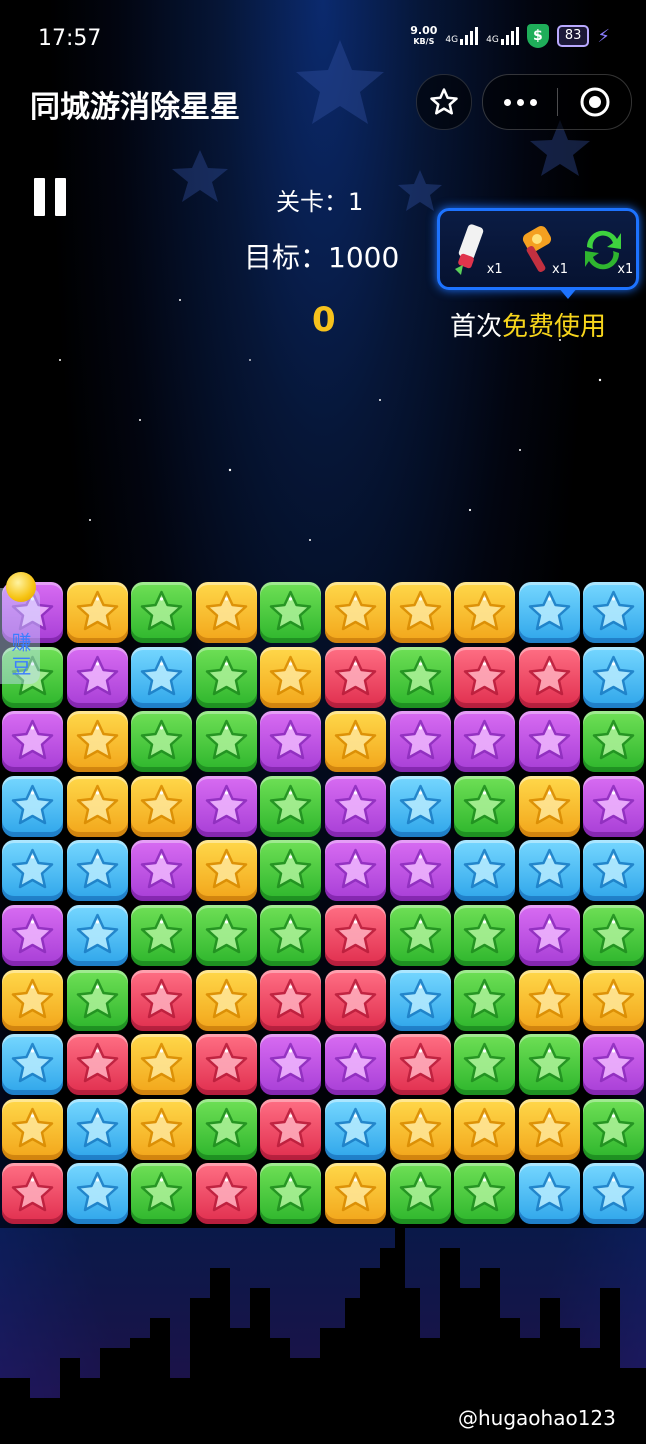  What do you see at coordinates (594, 102) in the screenshot?
I see `close-miniprogram-button` at bounding box center [594, 102].